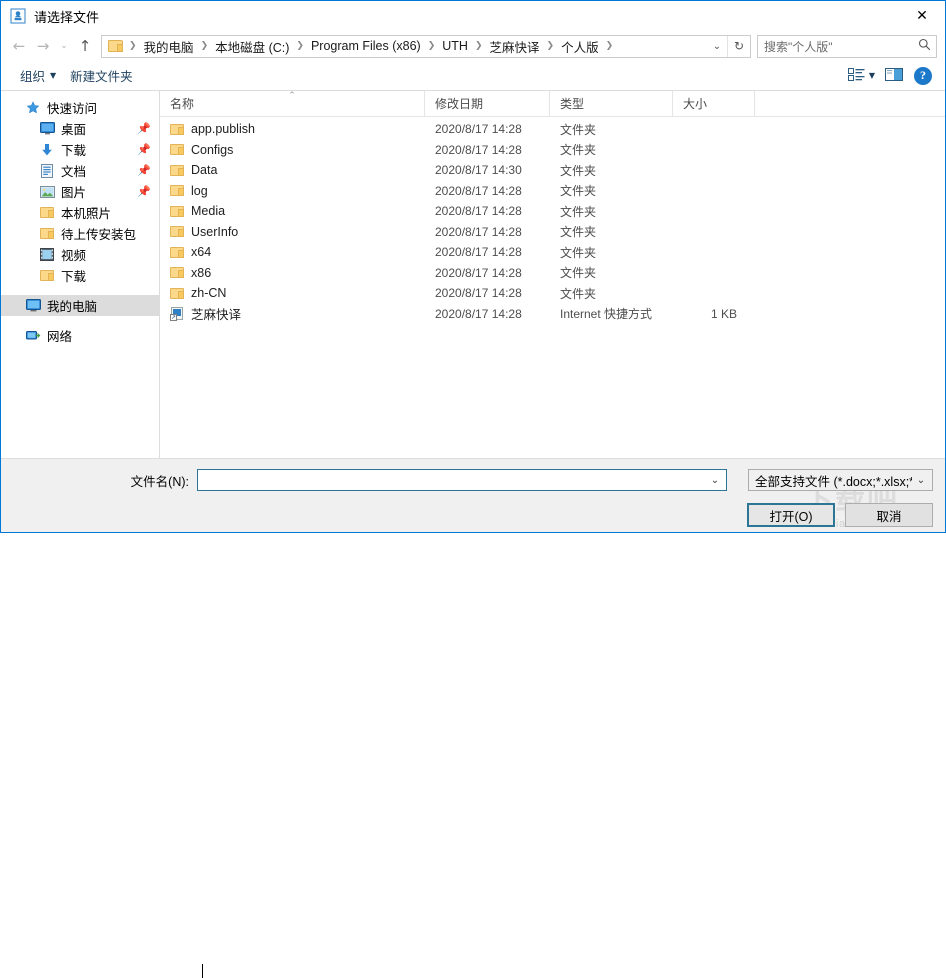 The height and width of the screenshot is (978, 946). I want to click on preview-pane-icon, so click(894, 76).